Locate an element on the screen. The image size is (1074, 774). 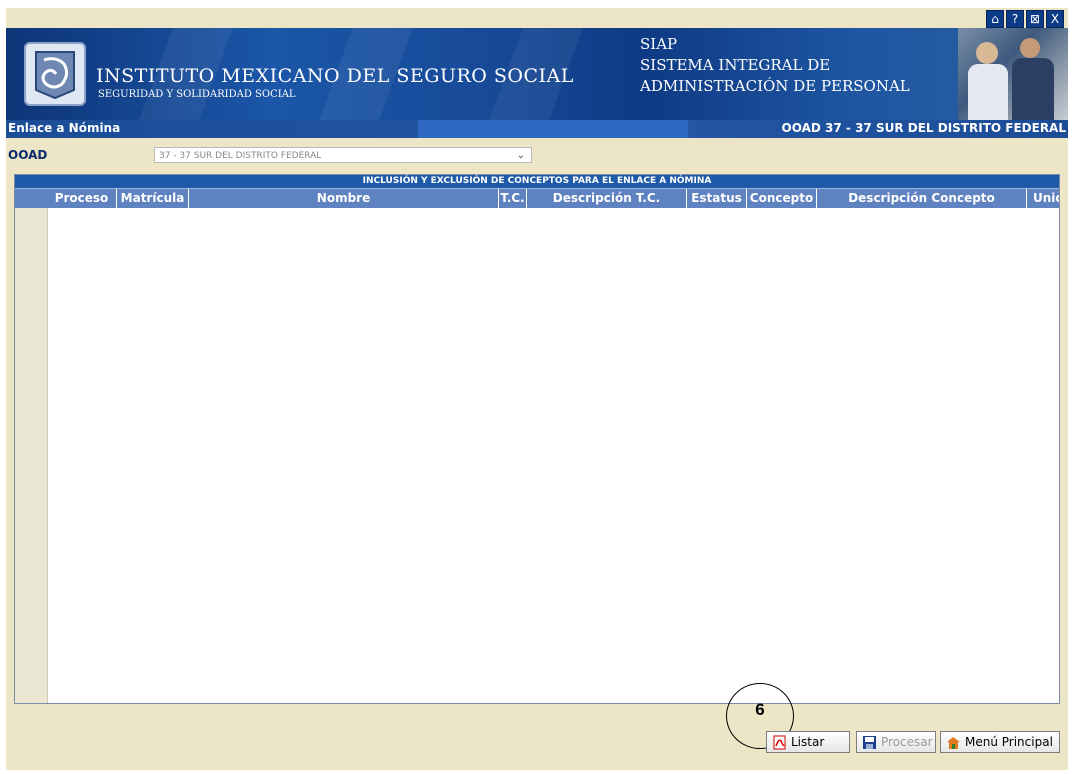
home-menu-icon is located at coordinates (953, 742).